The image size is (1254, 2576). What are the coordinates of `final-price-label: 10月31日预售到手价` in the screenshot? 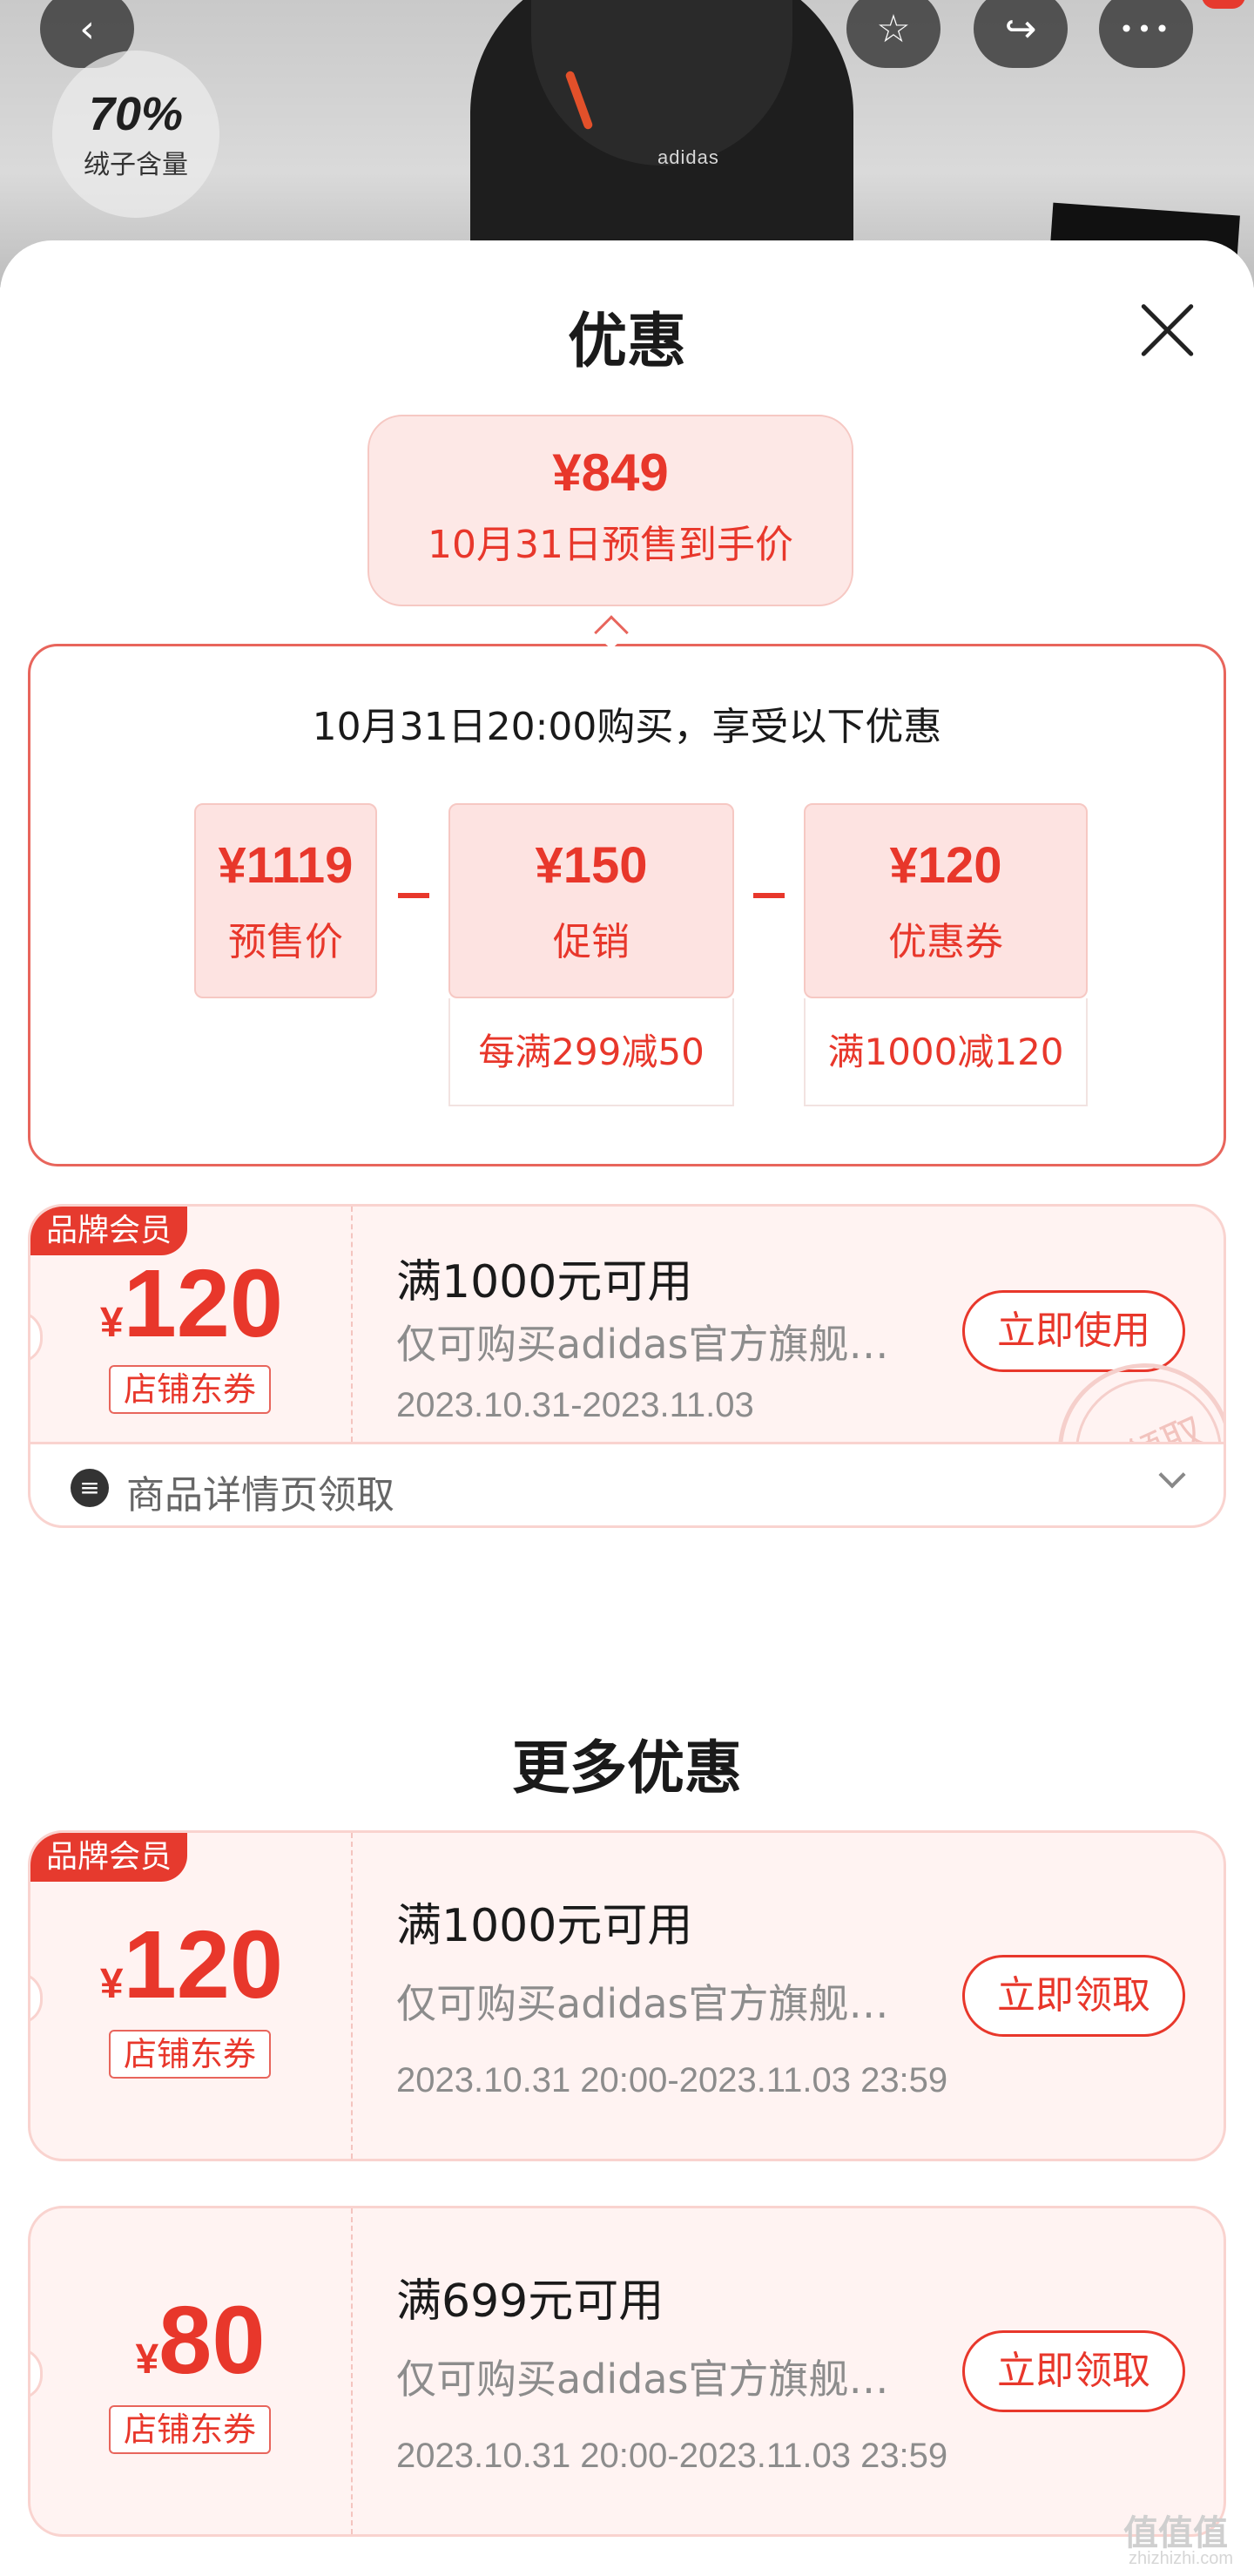 It's located at (610, 545).